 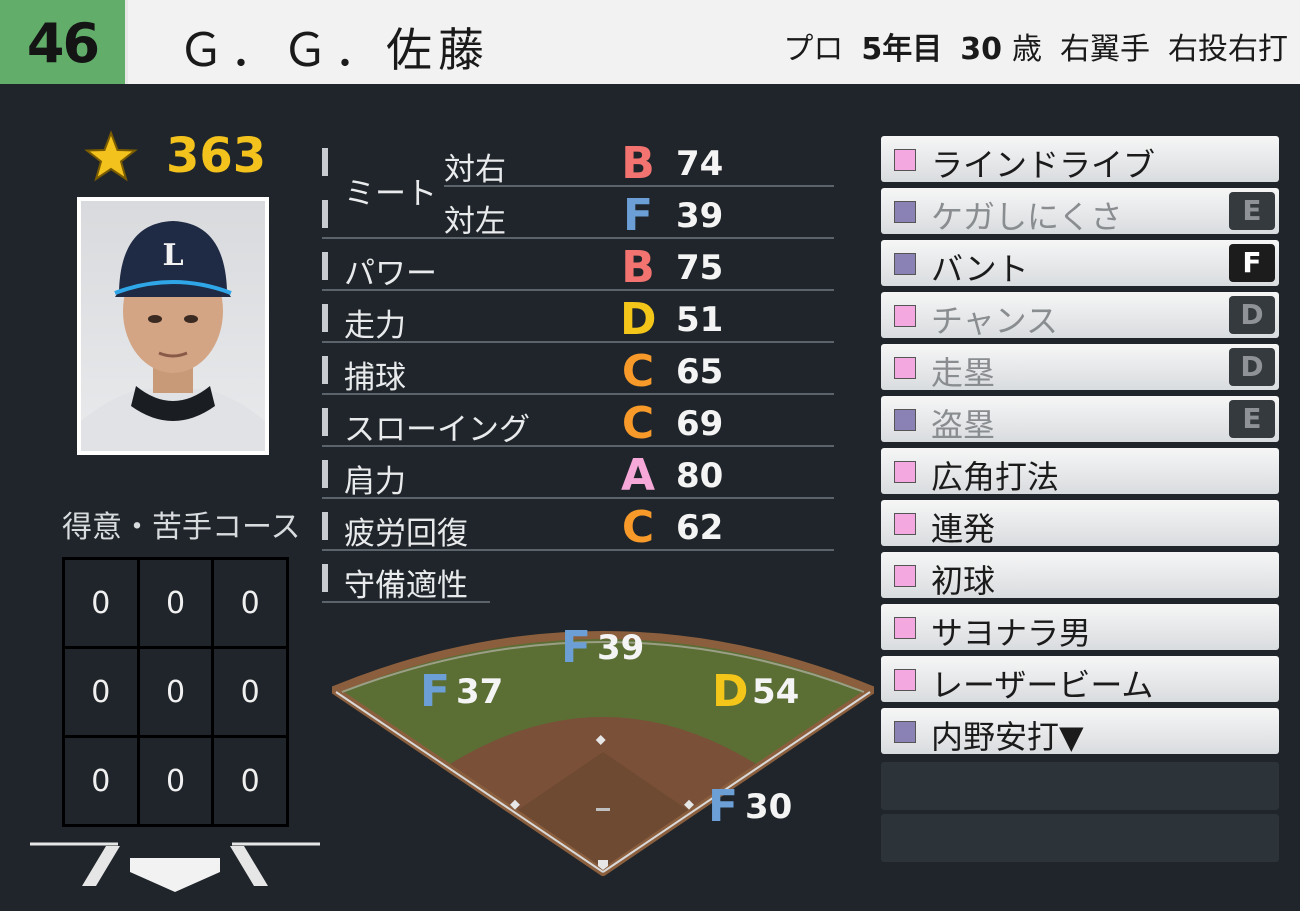 What do you see at coordinates (700, 164) in the screenshot?
I see `stat-value: 74` at bounding box center [700, 164].